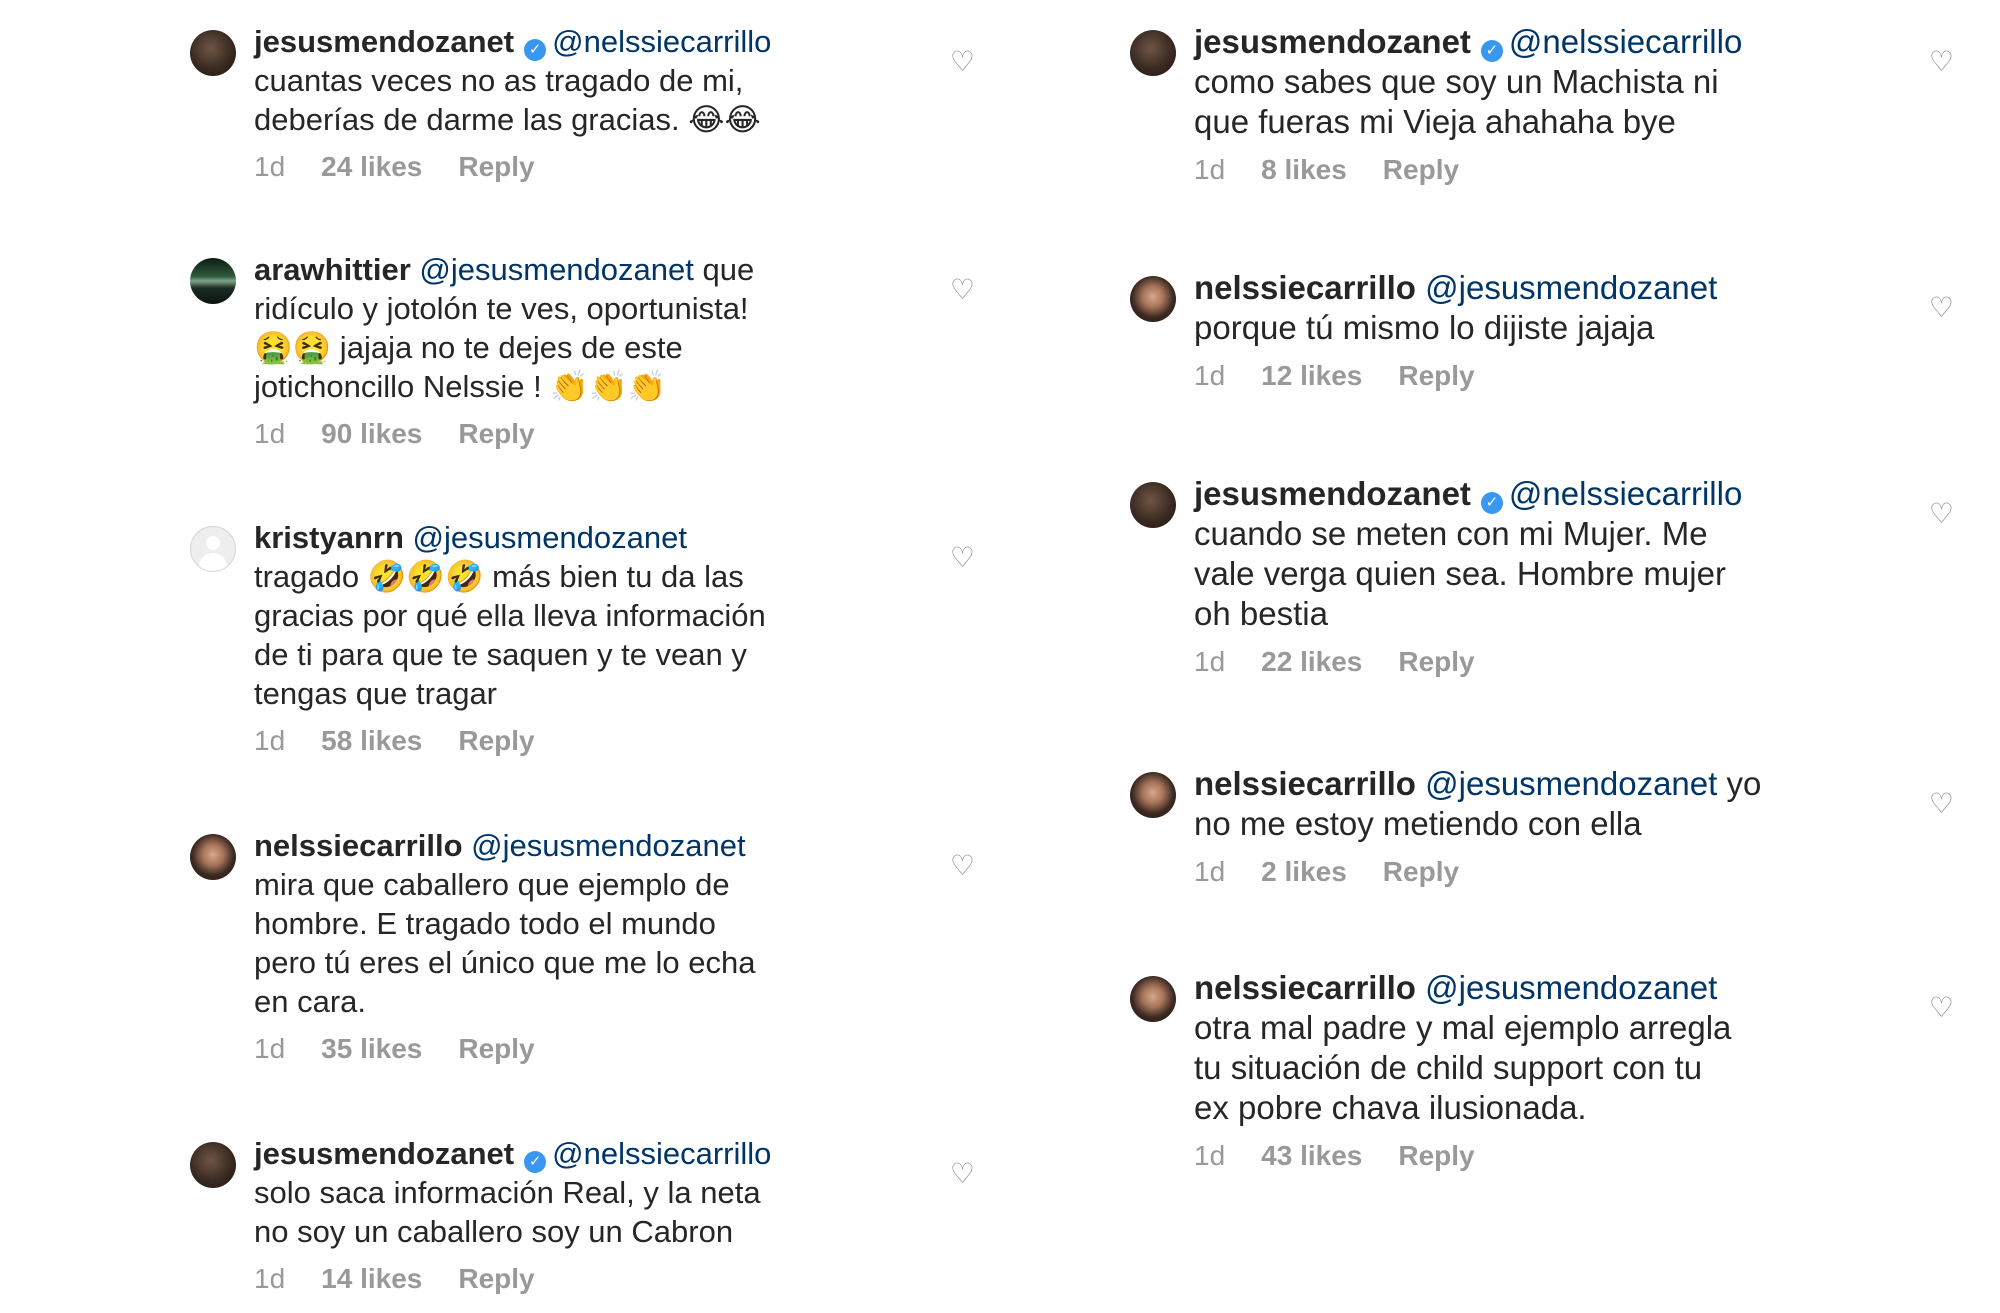 The image size is (2000, 1313). Describe the element at coordinates (1463, 1027) in the screenshot. I see `comment-text-line: otra mal padre y mal ejemplo arregla` at that location.